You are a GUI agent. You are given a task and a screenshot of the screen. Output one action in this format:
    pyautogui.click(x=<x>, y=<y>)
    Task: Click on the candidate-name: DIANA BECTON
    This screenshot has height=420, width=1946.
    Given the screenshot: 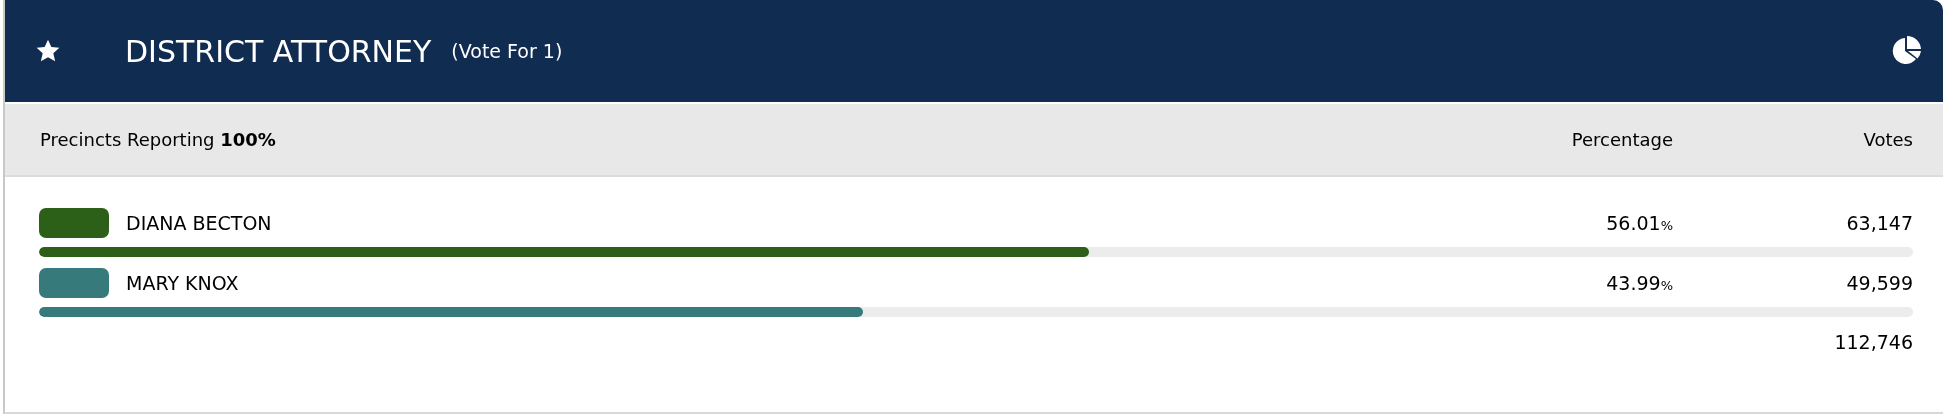 What is the action you would take?
    pyautogui.click(x=199, y=223)
    